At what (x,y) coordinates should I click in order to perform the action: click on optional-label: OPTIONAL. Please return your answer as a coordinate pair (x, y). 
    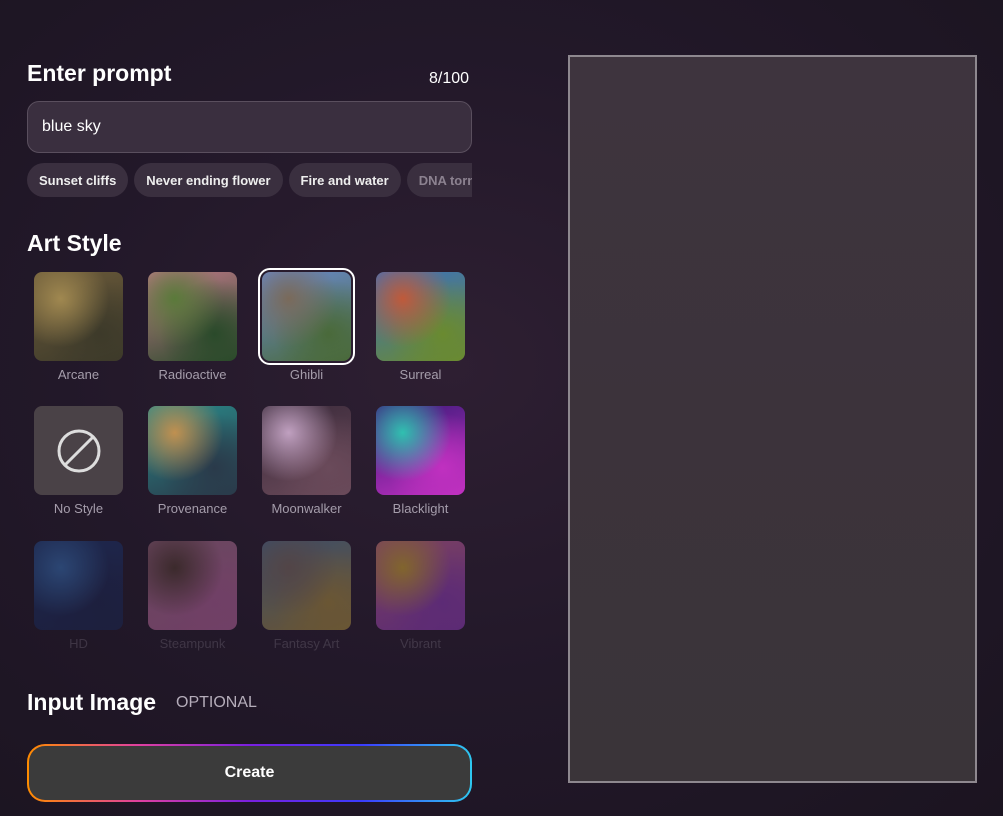
    Looking at the image, I should click on (216, 702).